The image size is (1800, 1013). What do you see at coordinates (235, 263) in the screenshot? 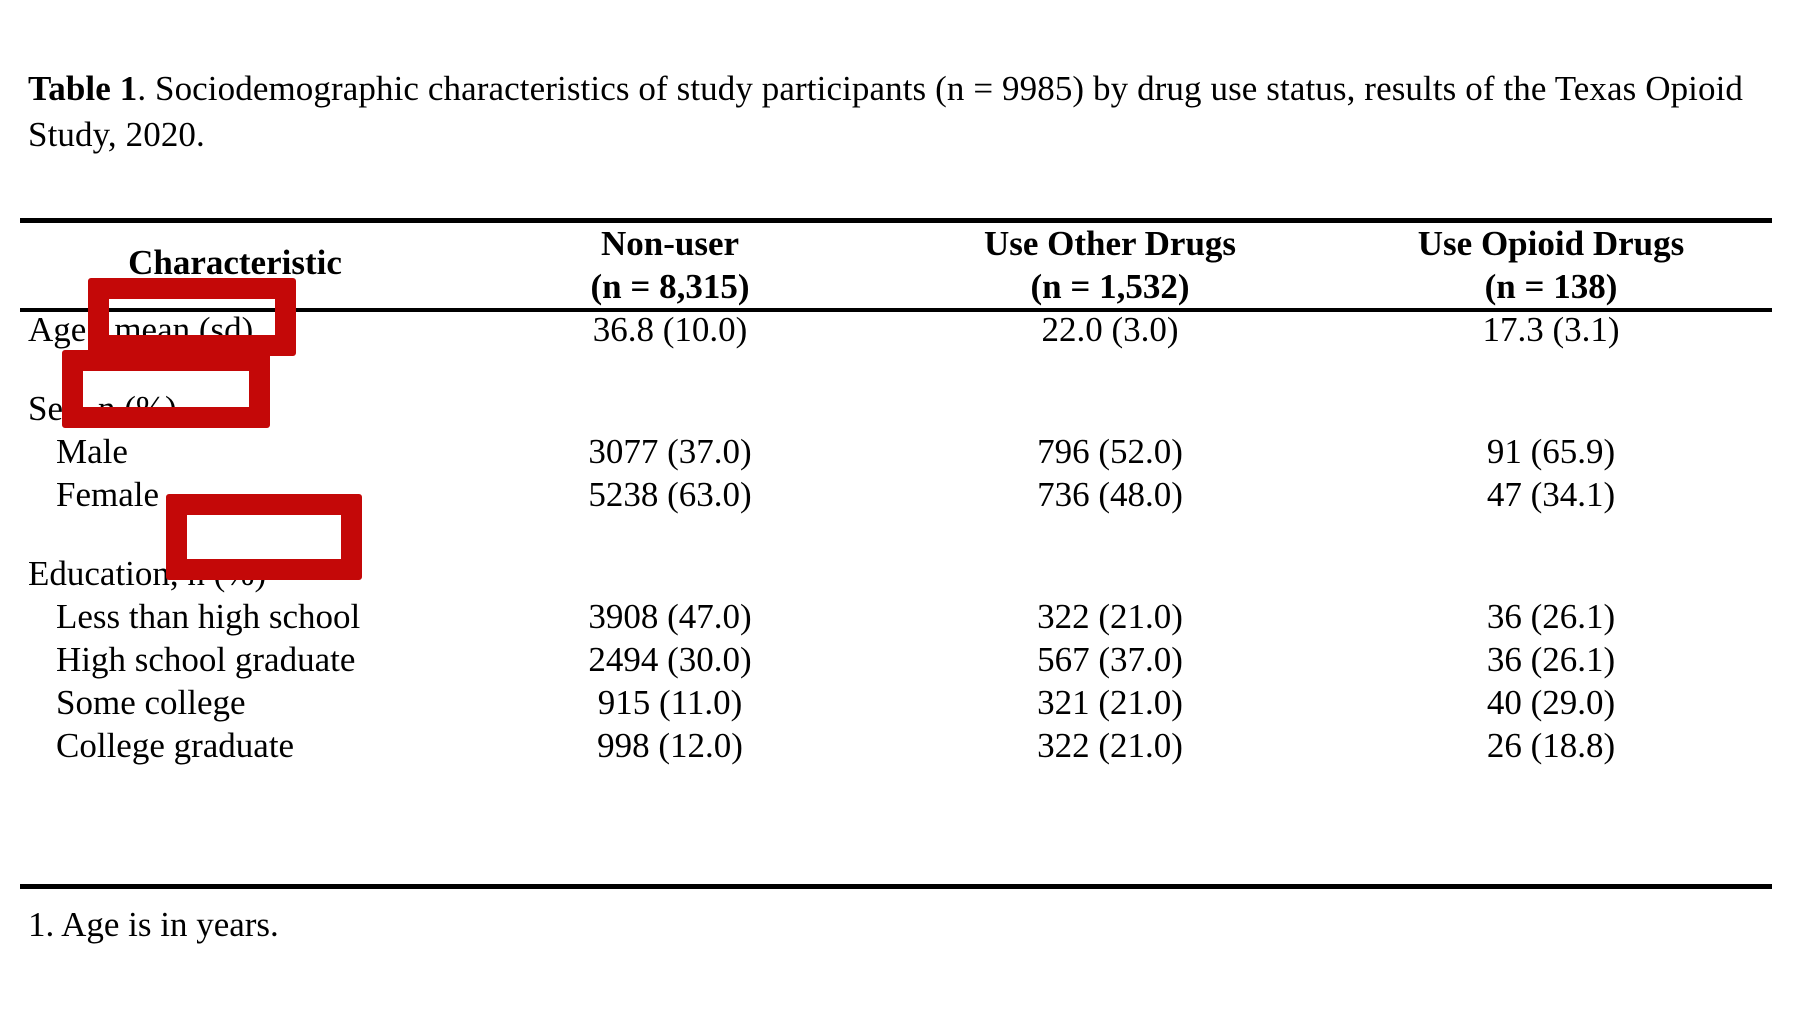
I see `column-header-characteristic-title: Characteristic` at bounding box center [235, 263].